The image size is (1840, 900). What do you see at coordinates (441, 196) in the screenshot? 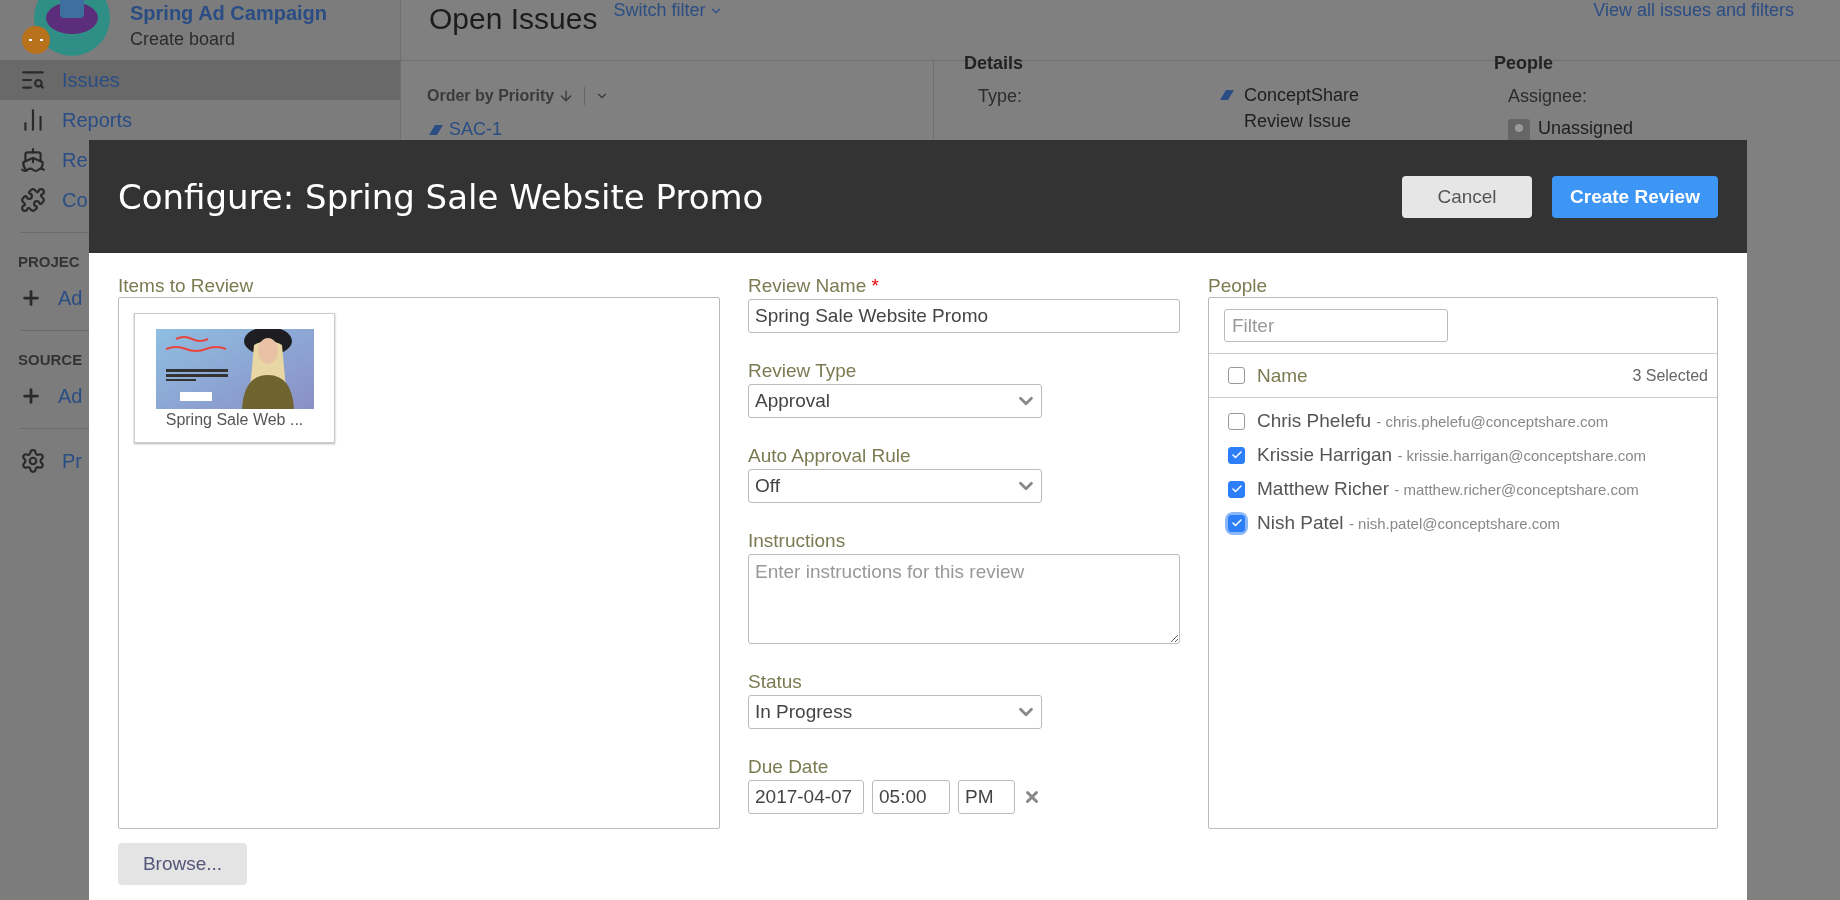
I see `dialog-title: Configure: Spring Sale Website Promo` at bounding box center [441, 196].